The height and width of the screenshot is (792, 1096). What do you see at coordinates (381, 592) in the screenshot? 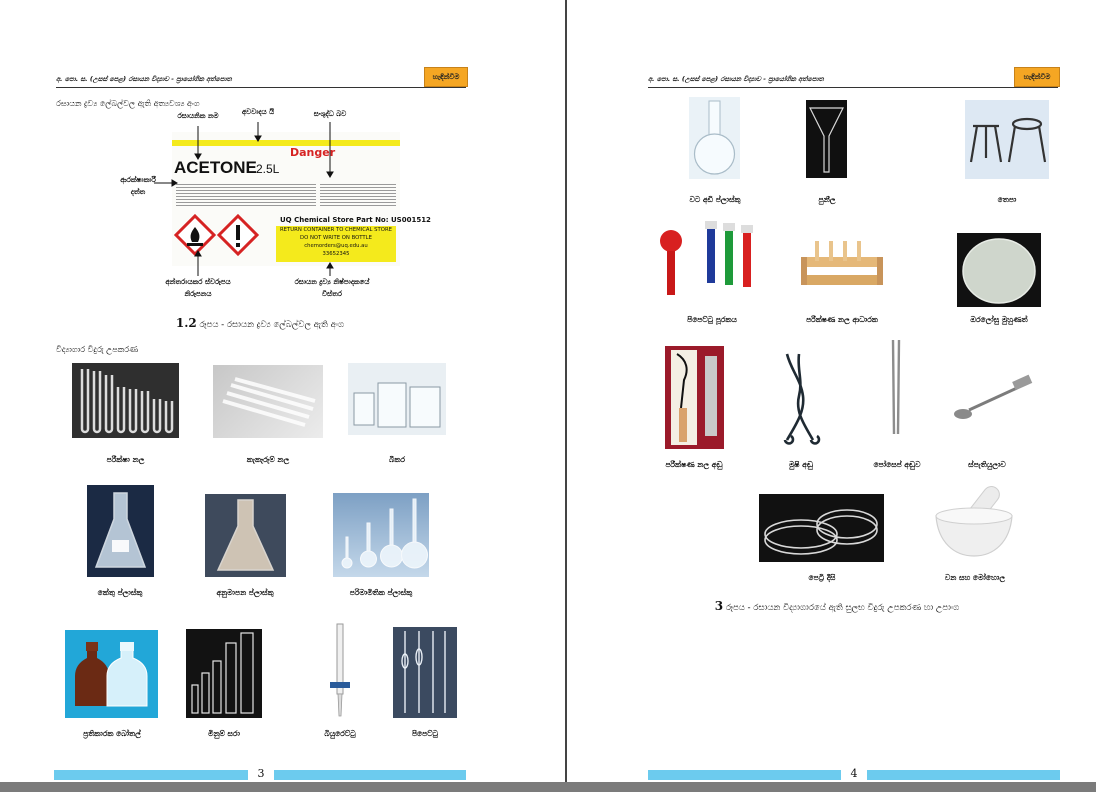
I see `caption-volumetric-flask: පරිමාමිතික ප්ලාස්කු` at bounding box center [381, 592].